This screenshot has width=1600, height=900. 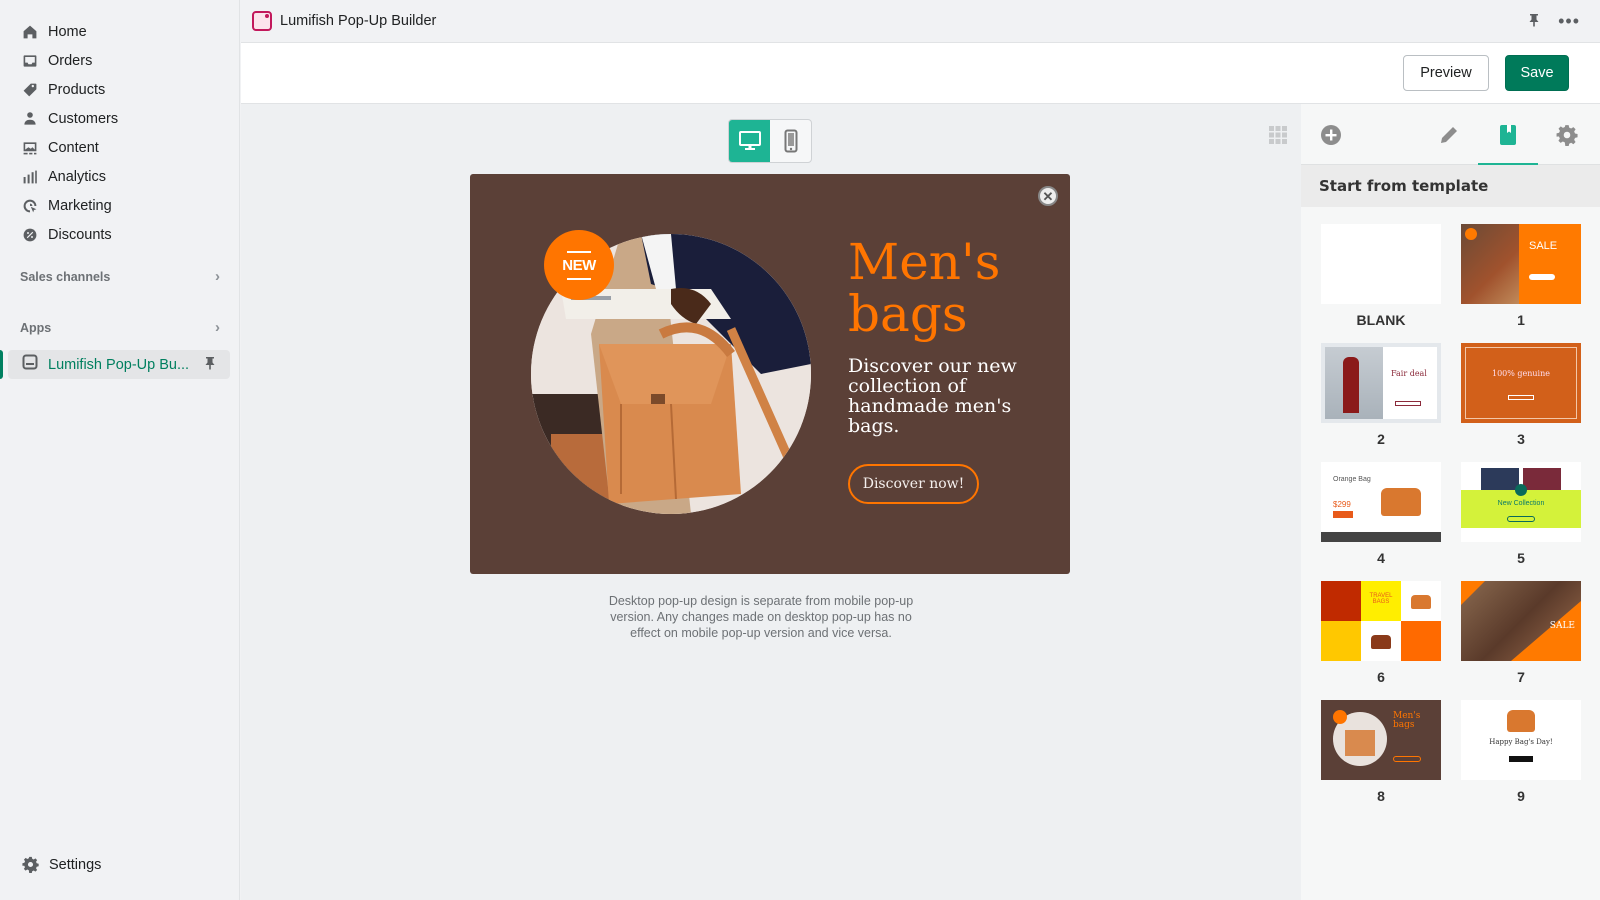 What do you see at coordinates (1450, 186) in the screenshot?
I see `panel-heading: Start from template` at bounding box center [1450, 186].